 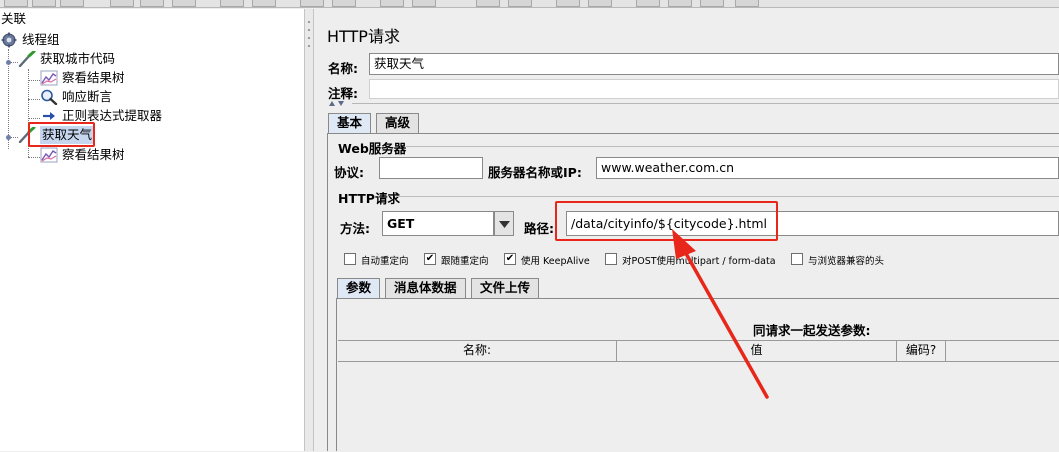 What do you see at coordinates (465, 261) in the screenshot?
I see `checkbox-label: 跟随重定向` at bounding box center [465, 261].